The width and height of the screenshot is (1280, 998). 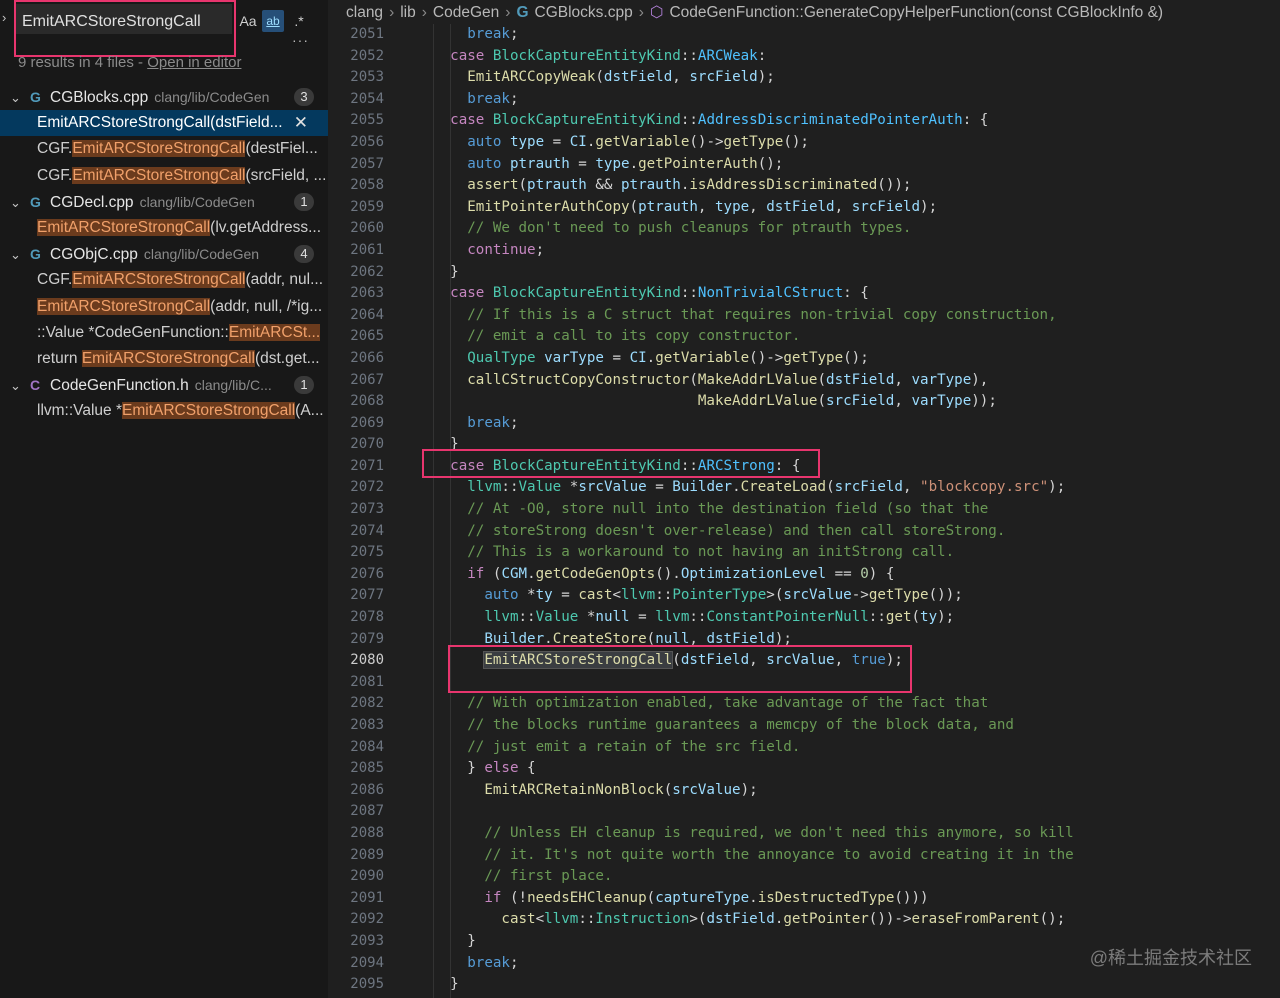 What do you see at coordinates (364, 12) in the screenshot?
I see `breadcrumb-item: clang` at bounding box center [364, 12].